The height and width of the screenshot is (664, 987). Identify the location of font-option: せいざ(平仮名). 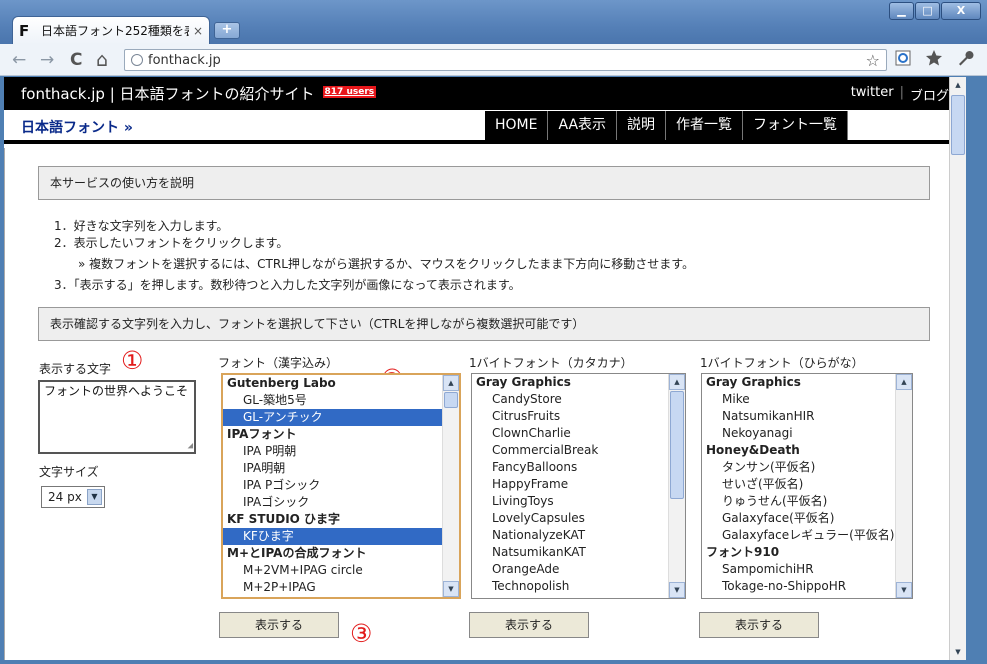
(807, 484).